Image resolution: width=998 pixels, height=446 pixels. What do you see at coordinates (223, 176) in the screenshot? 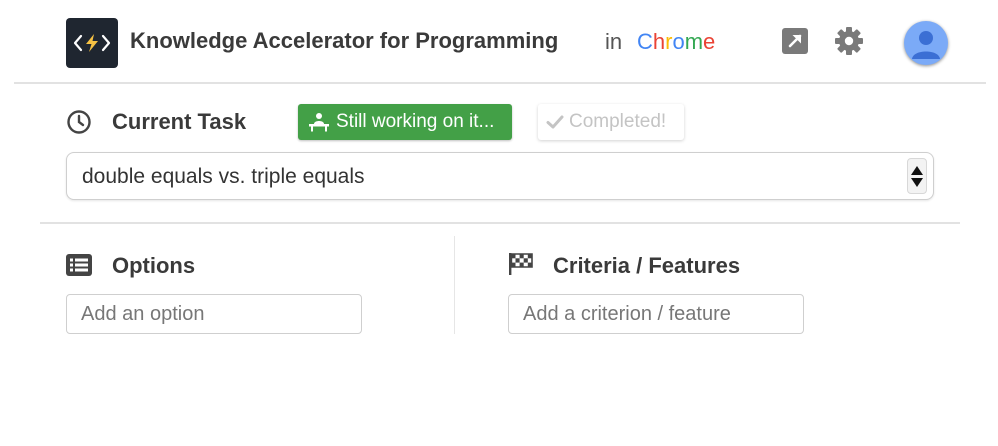
I see `selected-task-value: double equals vs. triple equals` at bounding box center [223, 176].